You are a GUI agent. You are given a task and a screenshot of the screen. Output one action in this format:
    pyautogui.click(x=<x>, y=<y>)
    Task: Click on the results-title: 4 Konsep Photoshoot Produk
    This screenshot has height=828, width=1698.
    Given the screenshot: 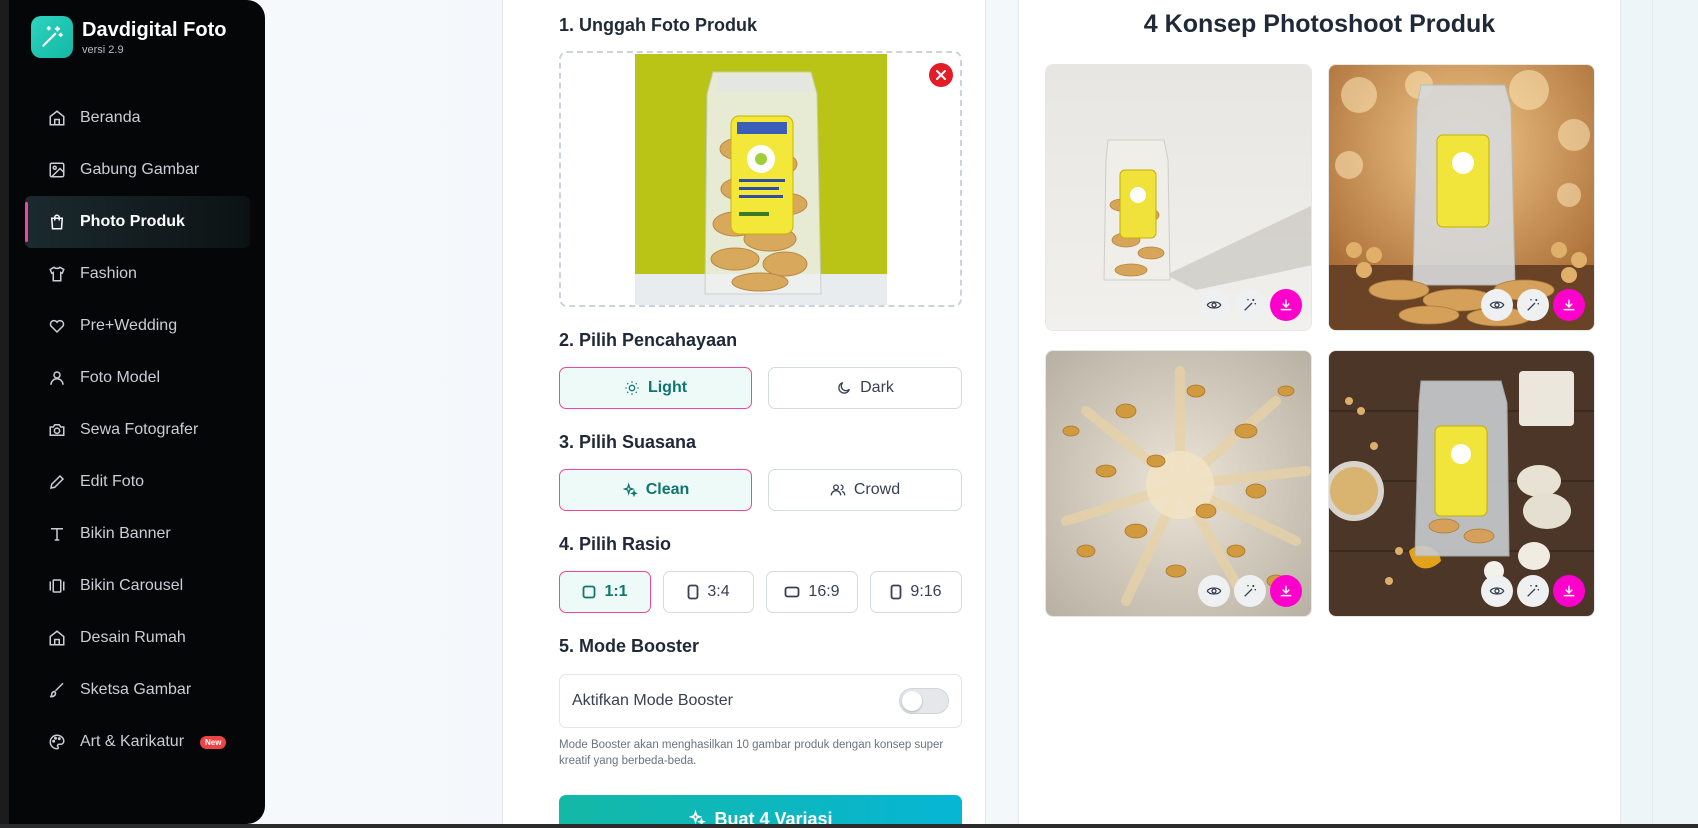 What is the action you would take?
    pyautogui.click(x=1319, y=24)
    